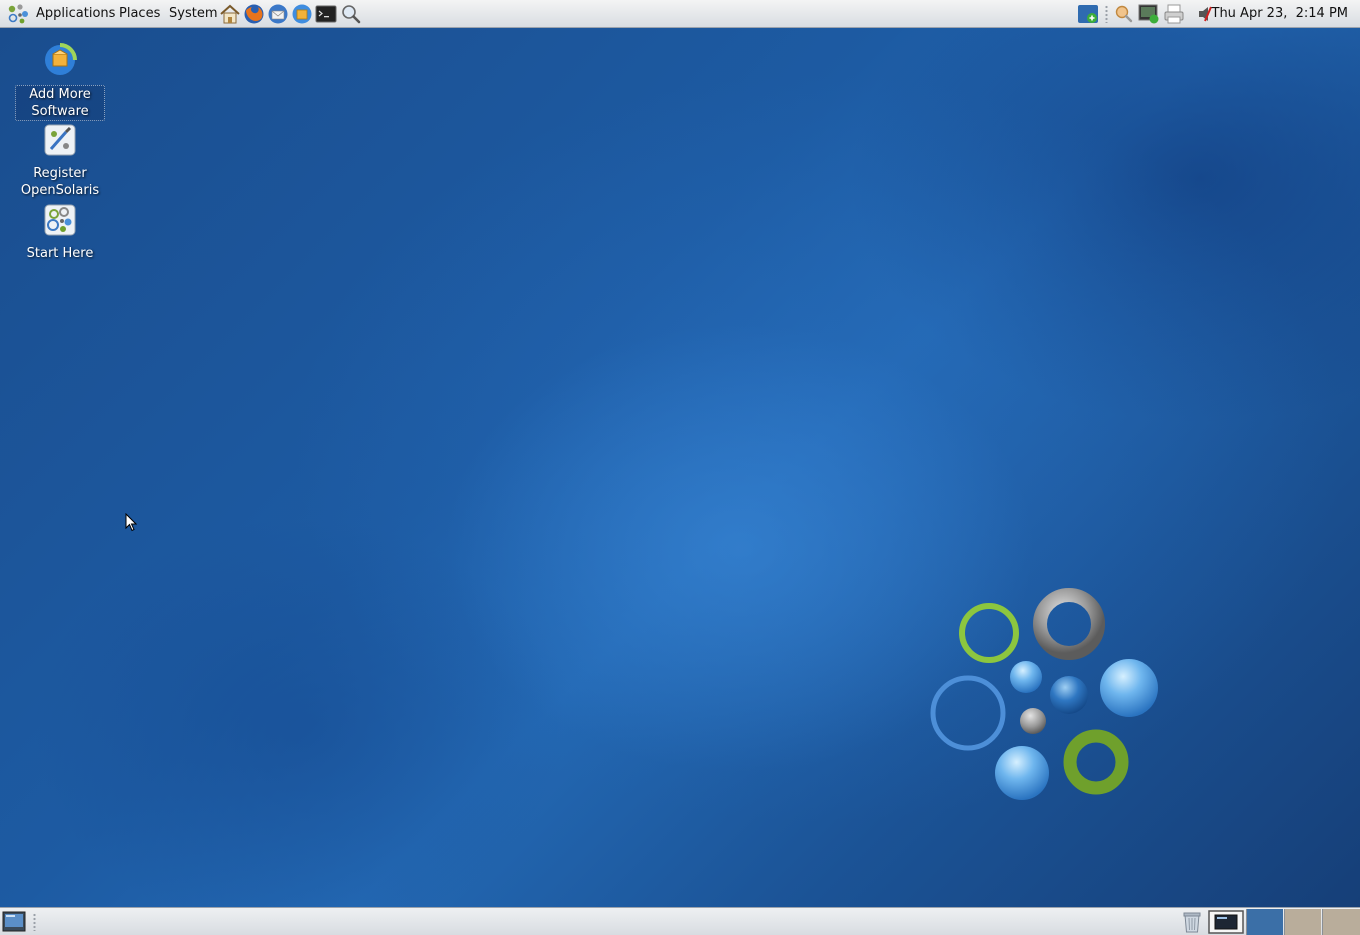 Image resolution: width=1360 pixels, height=935 pixels. What do you see at coordinates (1192, 922) in the screenshot?
I see `trash-icon` at bounding box center [1192, 922].